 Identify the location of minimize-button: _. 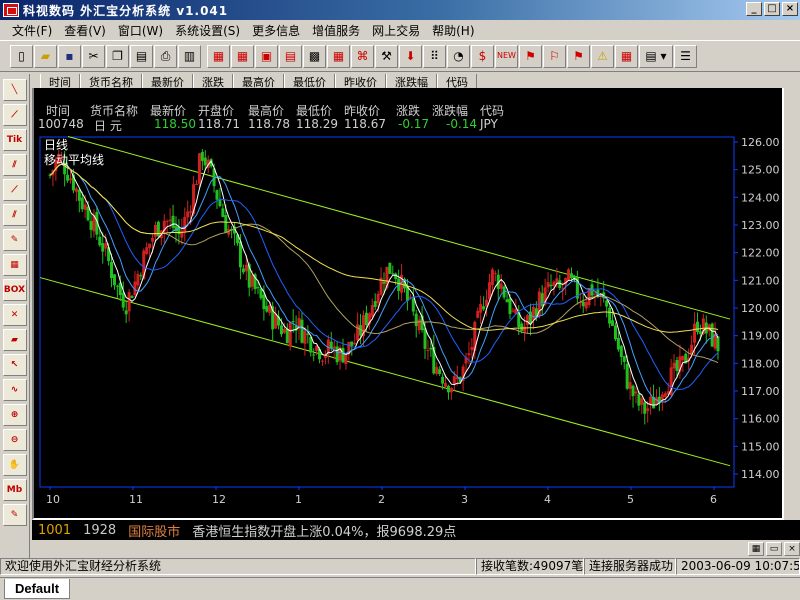
(754, 9).